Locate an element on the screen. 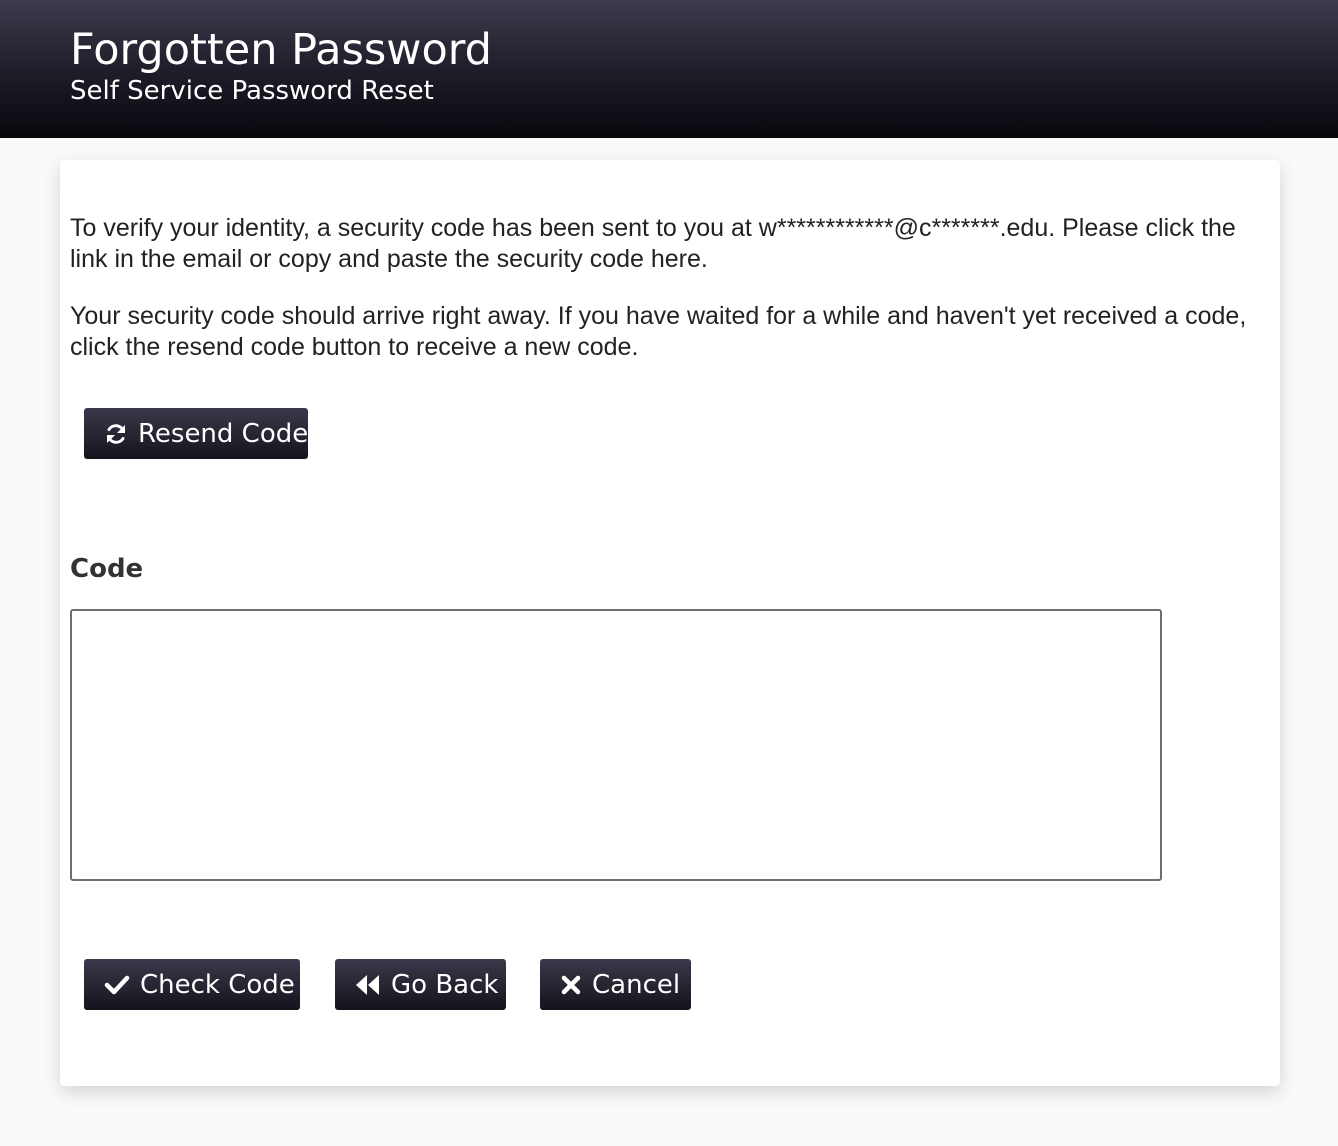 The width and height of the screenshot is (1338, 1146). double-back-arrow-icon is located at coordinates (368, 985).